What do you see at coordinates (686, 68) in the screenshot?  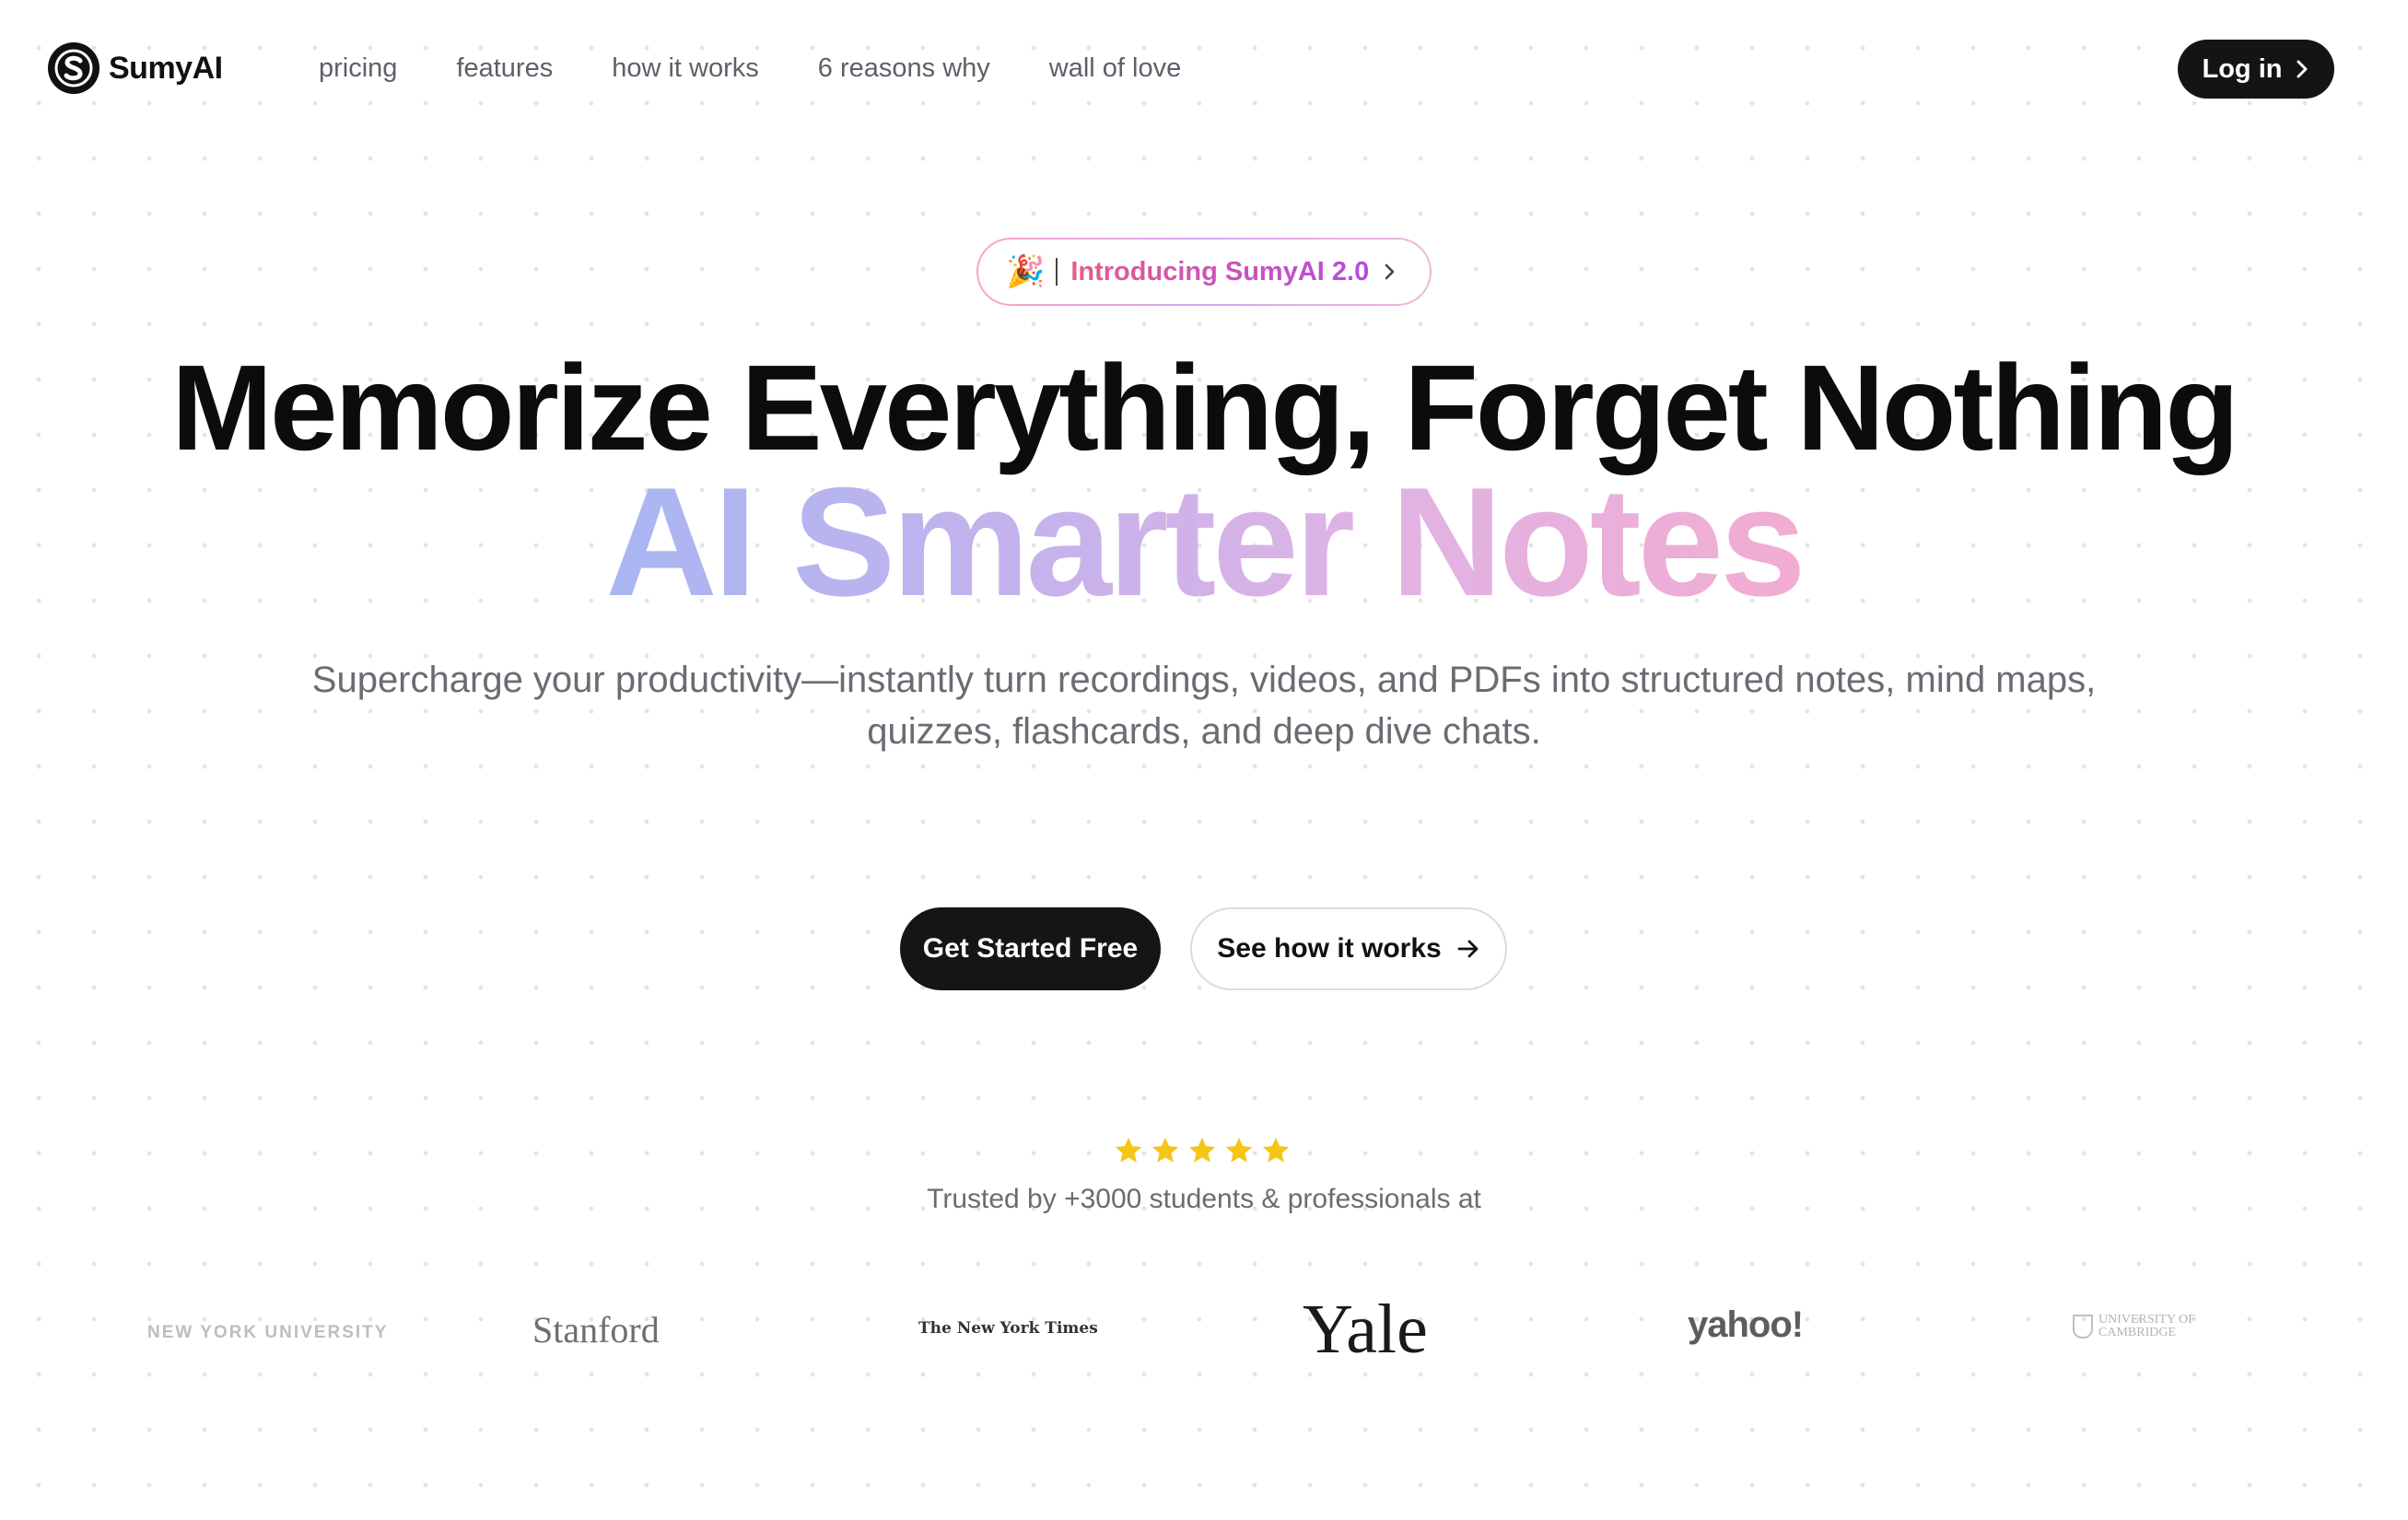 I see `nav-link-how-it-works: how it works` at bounding box center [686, 68].